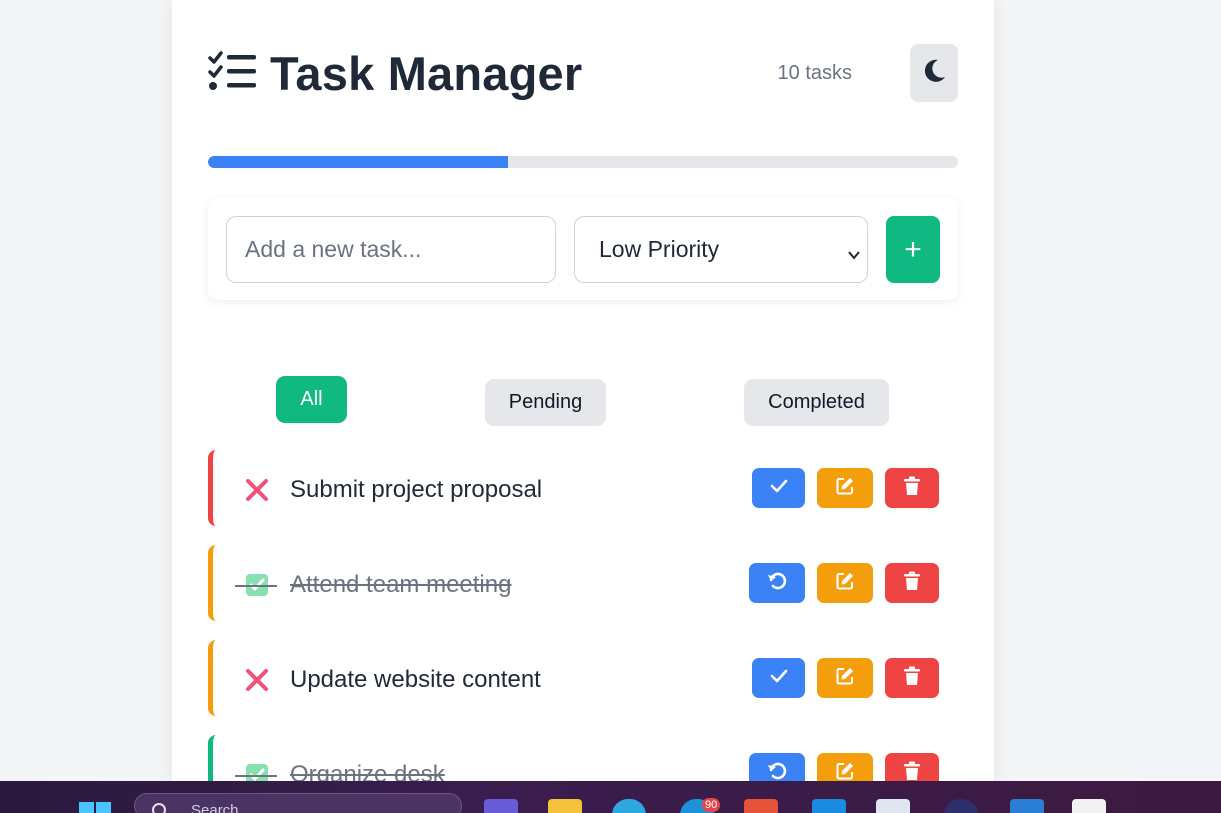  What do you see at coordinates (913, 249) in the screenshot?
I see `add-task-button: +` at bounding box center [913, 249].